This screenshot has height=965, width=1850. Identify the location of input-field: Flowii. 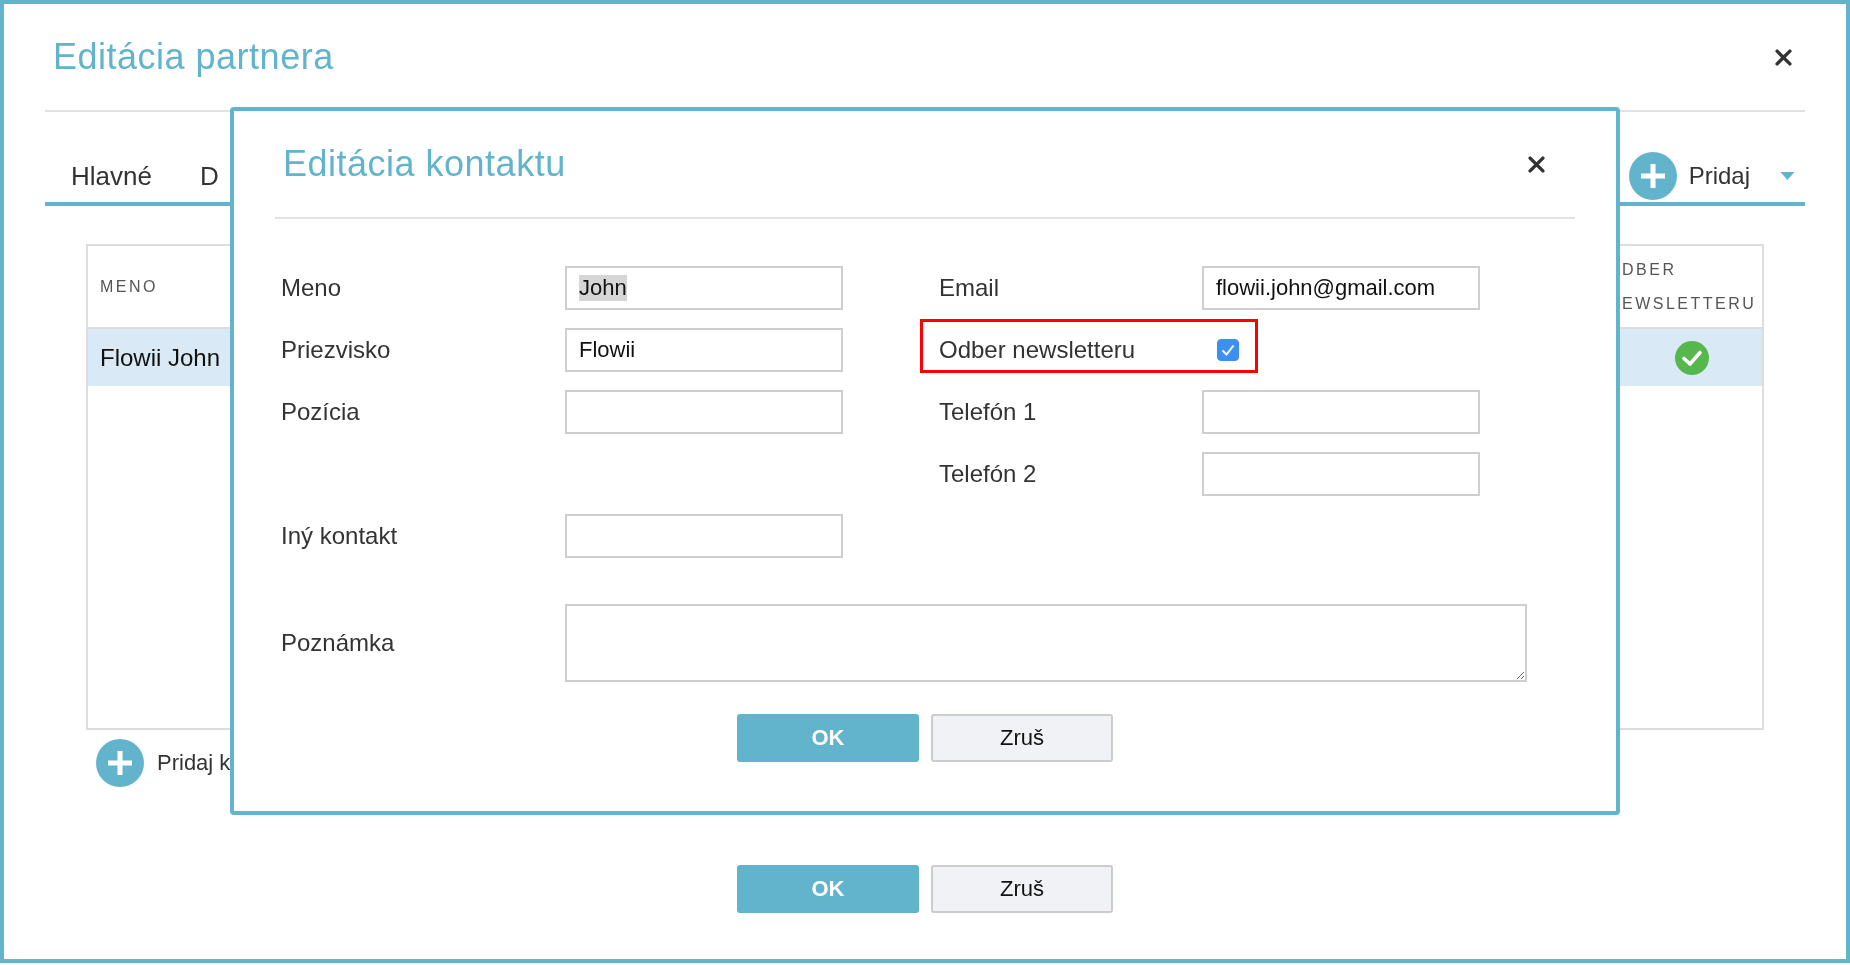
(704, 350).